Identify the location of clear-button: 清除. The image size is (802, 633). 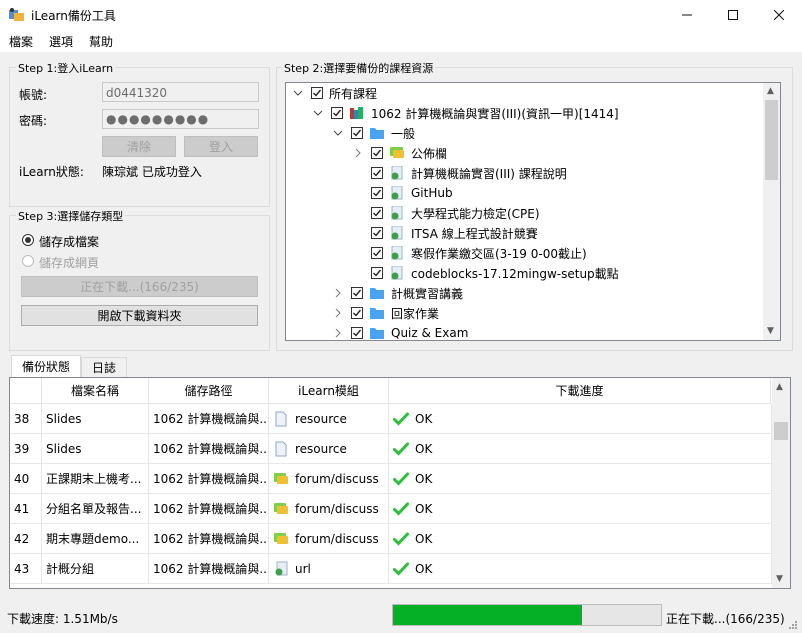
(139, 146).